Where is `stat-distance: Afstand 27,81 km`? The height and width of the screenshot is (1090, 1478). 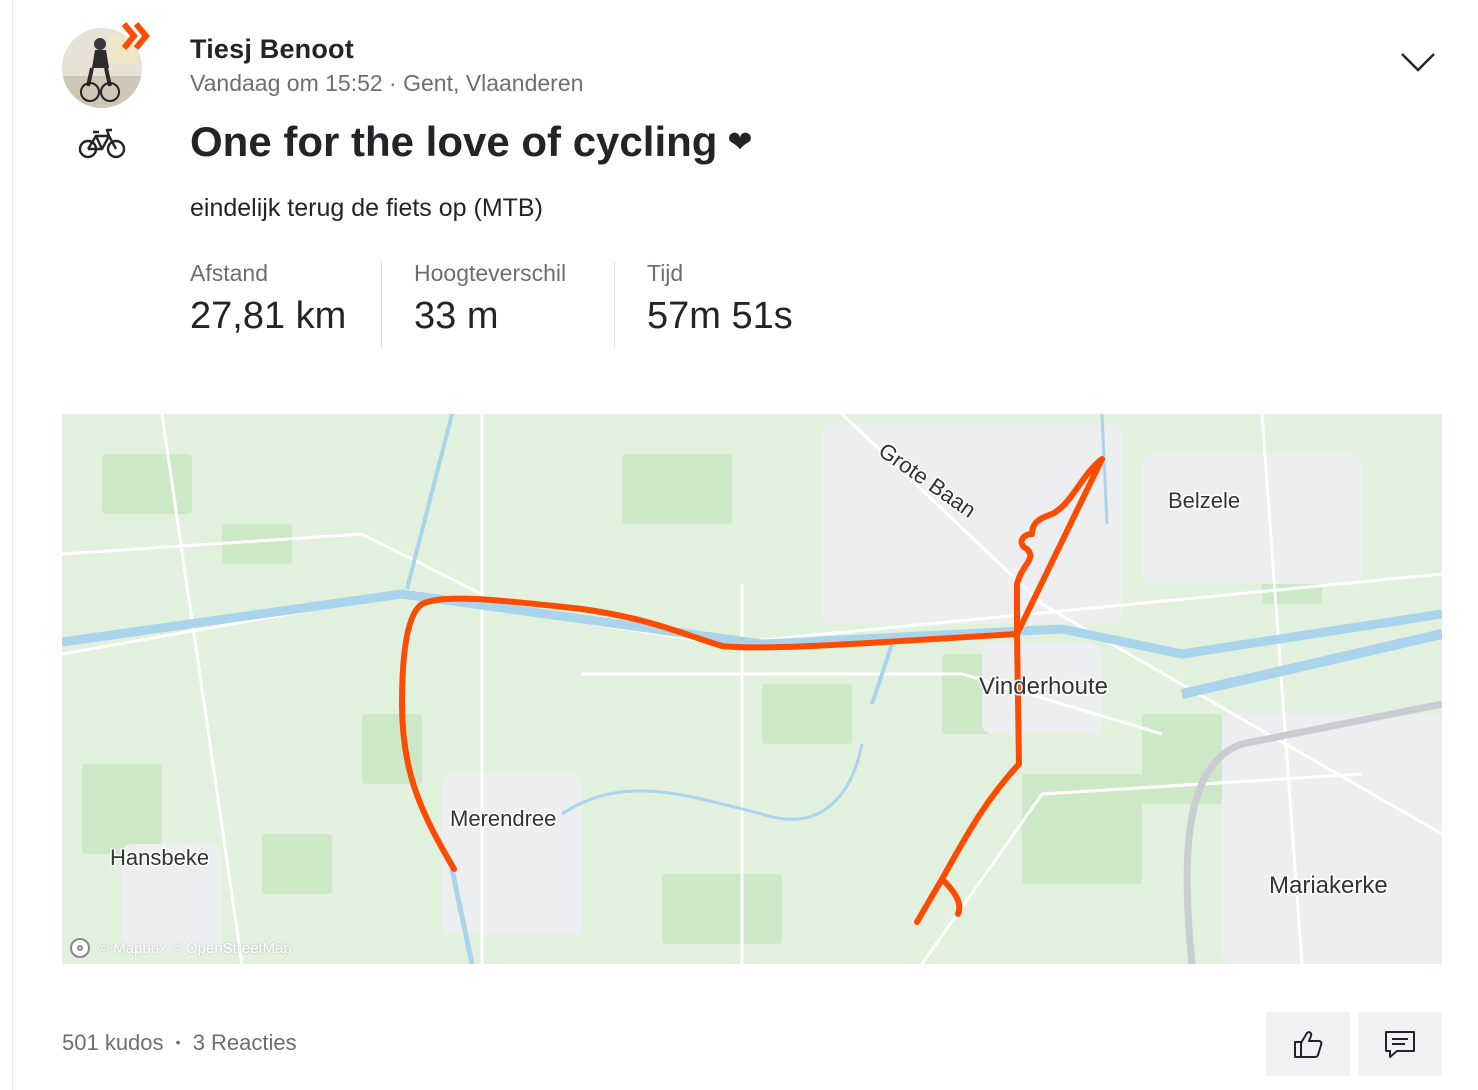 stat-distance: Afstand 27,81 km is located at coordinates (268, 299).